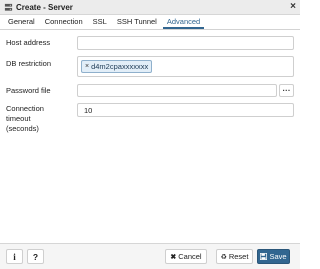  I want to click on password-file-input, so click(177, 90).